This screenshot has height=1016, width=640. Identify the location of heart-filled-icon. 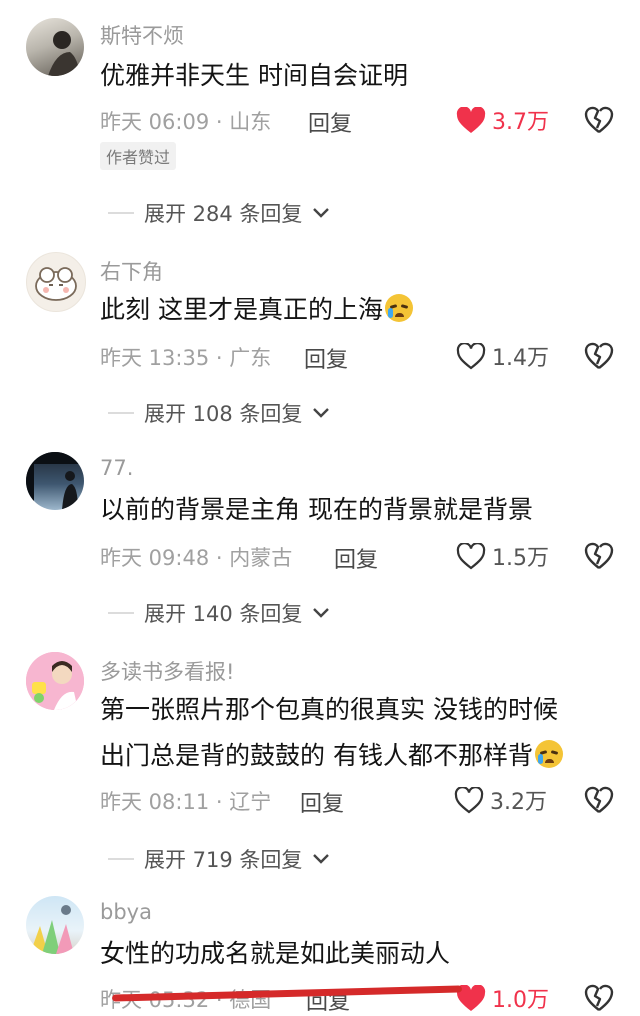
(471, 119).